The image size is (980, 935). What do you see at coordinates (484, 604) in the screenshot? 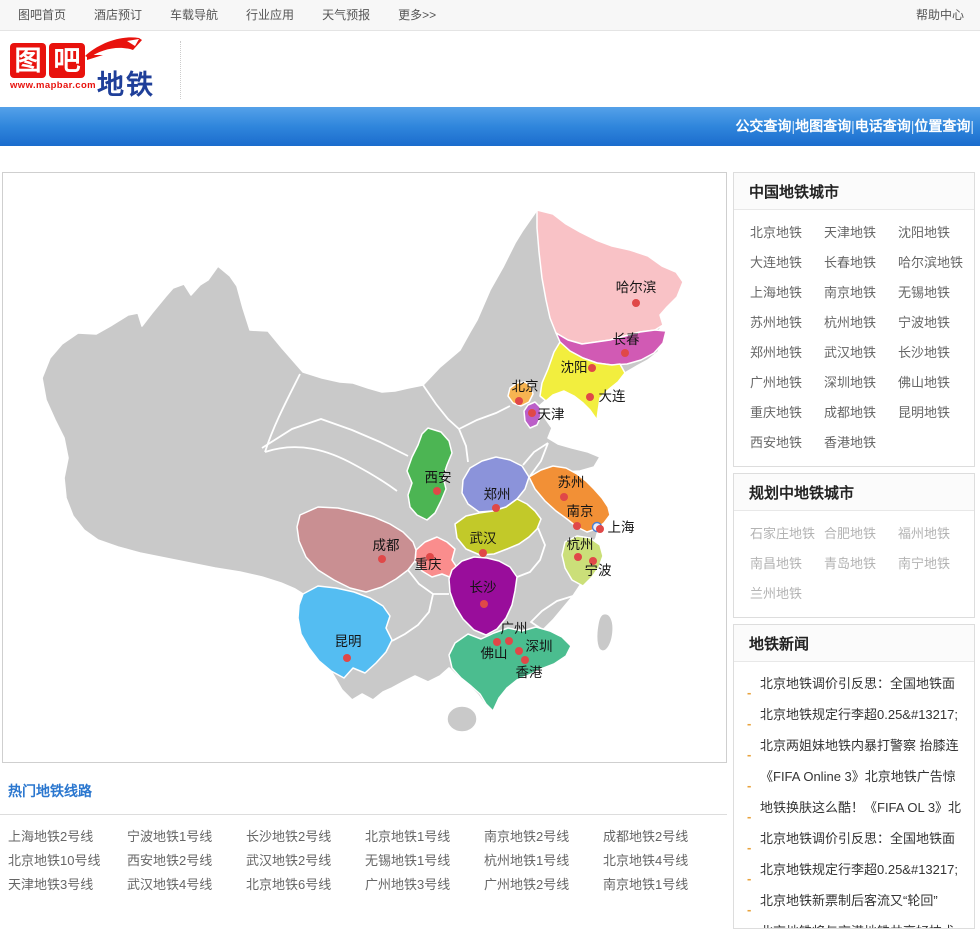
I see `city-dot-长沙` at bounding box center [484, 604].